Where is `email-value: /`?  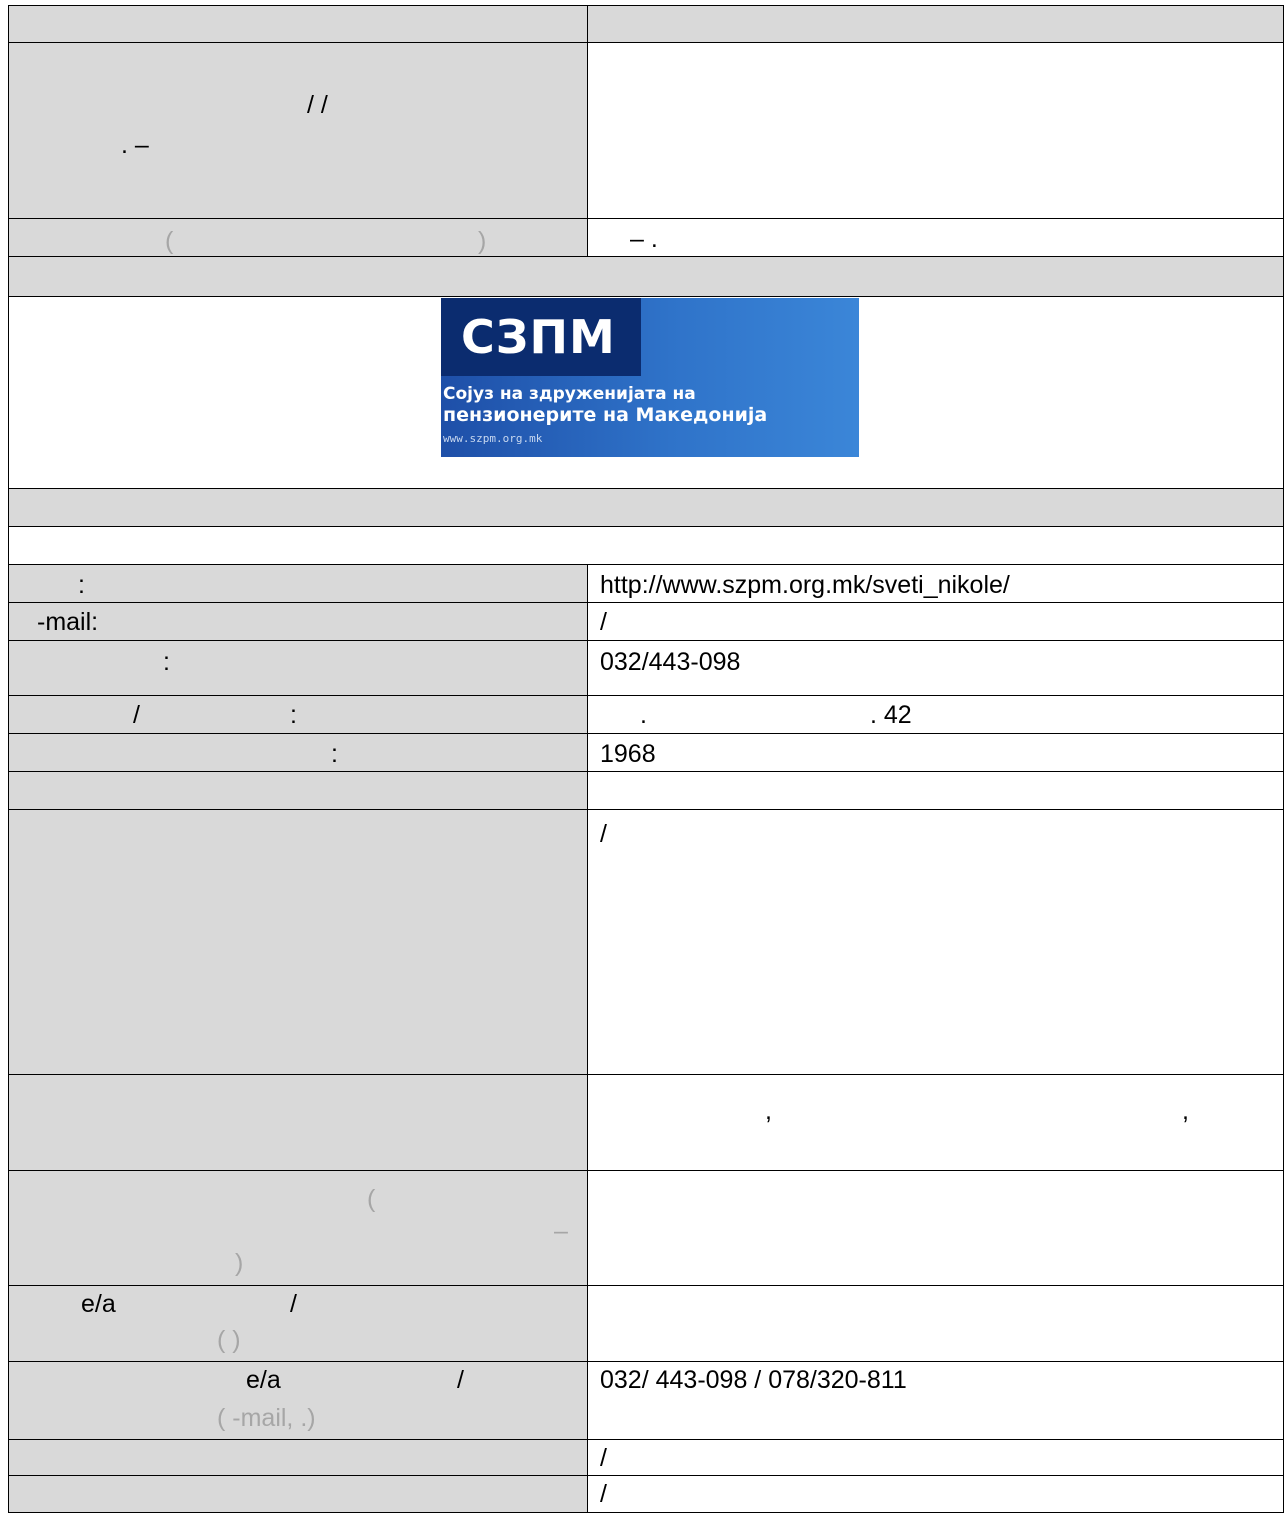
email-value: / is located at coordinates (603, 622).